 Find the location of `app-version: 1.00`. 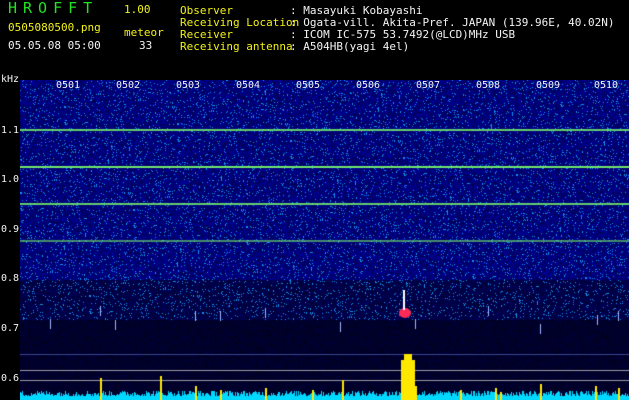

app-version: 1.00 is located at coordinates (137, 9).